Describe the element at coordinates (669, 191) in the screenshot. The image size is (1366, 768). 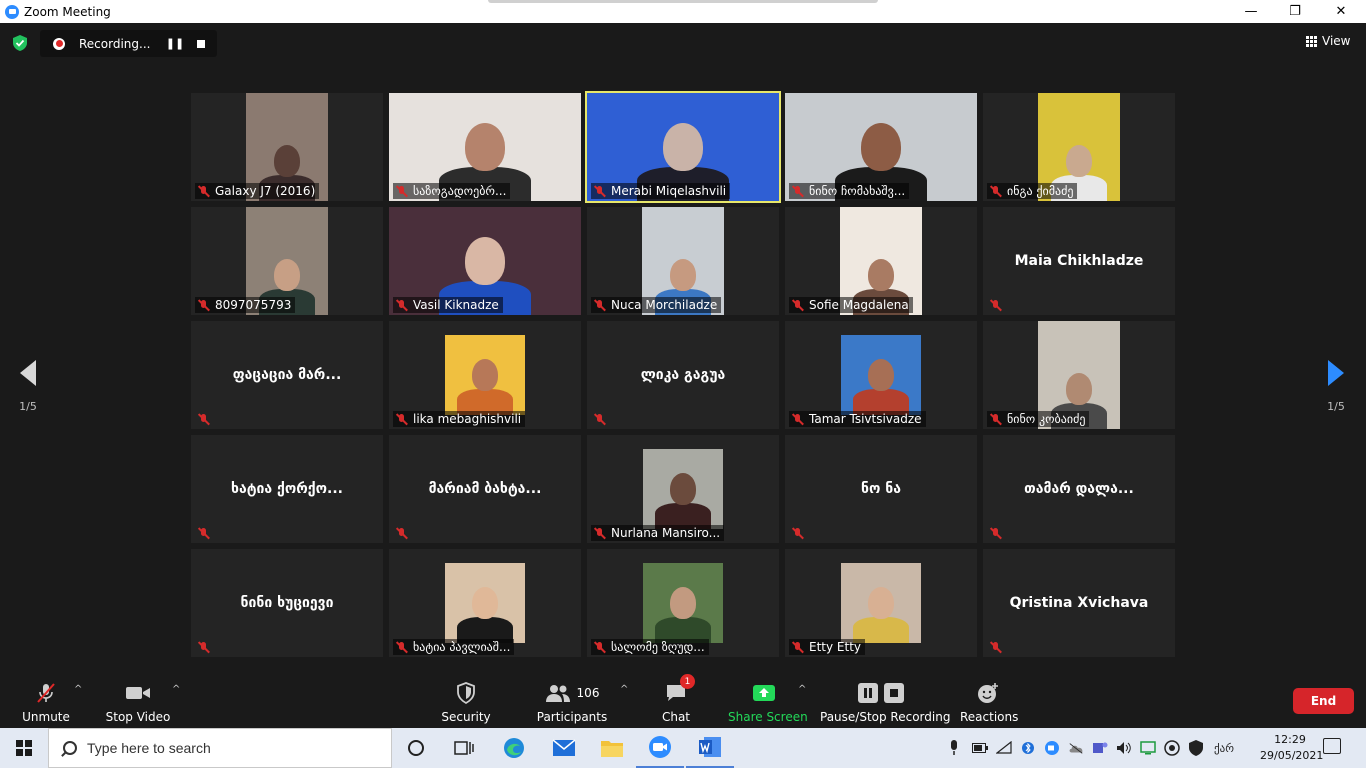
I see `participant-name: Merabi Miqelashvili` at that location.